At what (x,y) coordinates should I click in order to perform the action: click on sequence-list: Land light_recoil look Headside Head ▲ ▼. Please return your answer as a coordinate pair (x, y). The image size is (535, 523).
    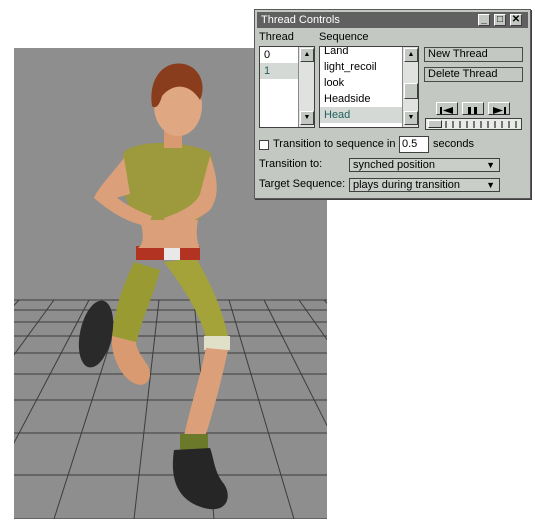
    Looking at the image, I should click on (369, 87).